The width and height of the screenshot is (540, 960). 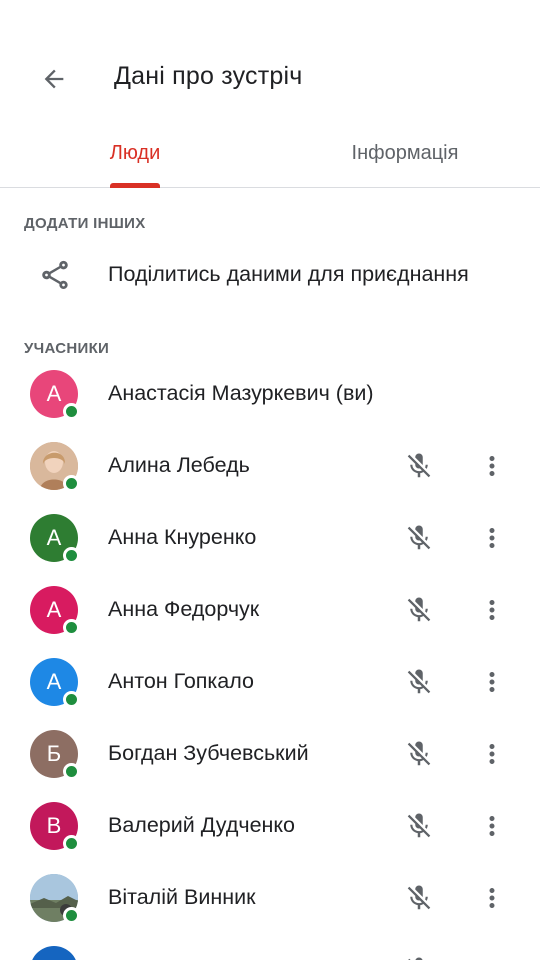 What do you see at coordinates (135, 185) in the screenshot?
I see `active-tab-indicator` at bounding box center [135, 185].